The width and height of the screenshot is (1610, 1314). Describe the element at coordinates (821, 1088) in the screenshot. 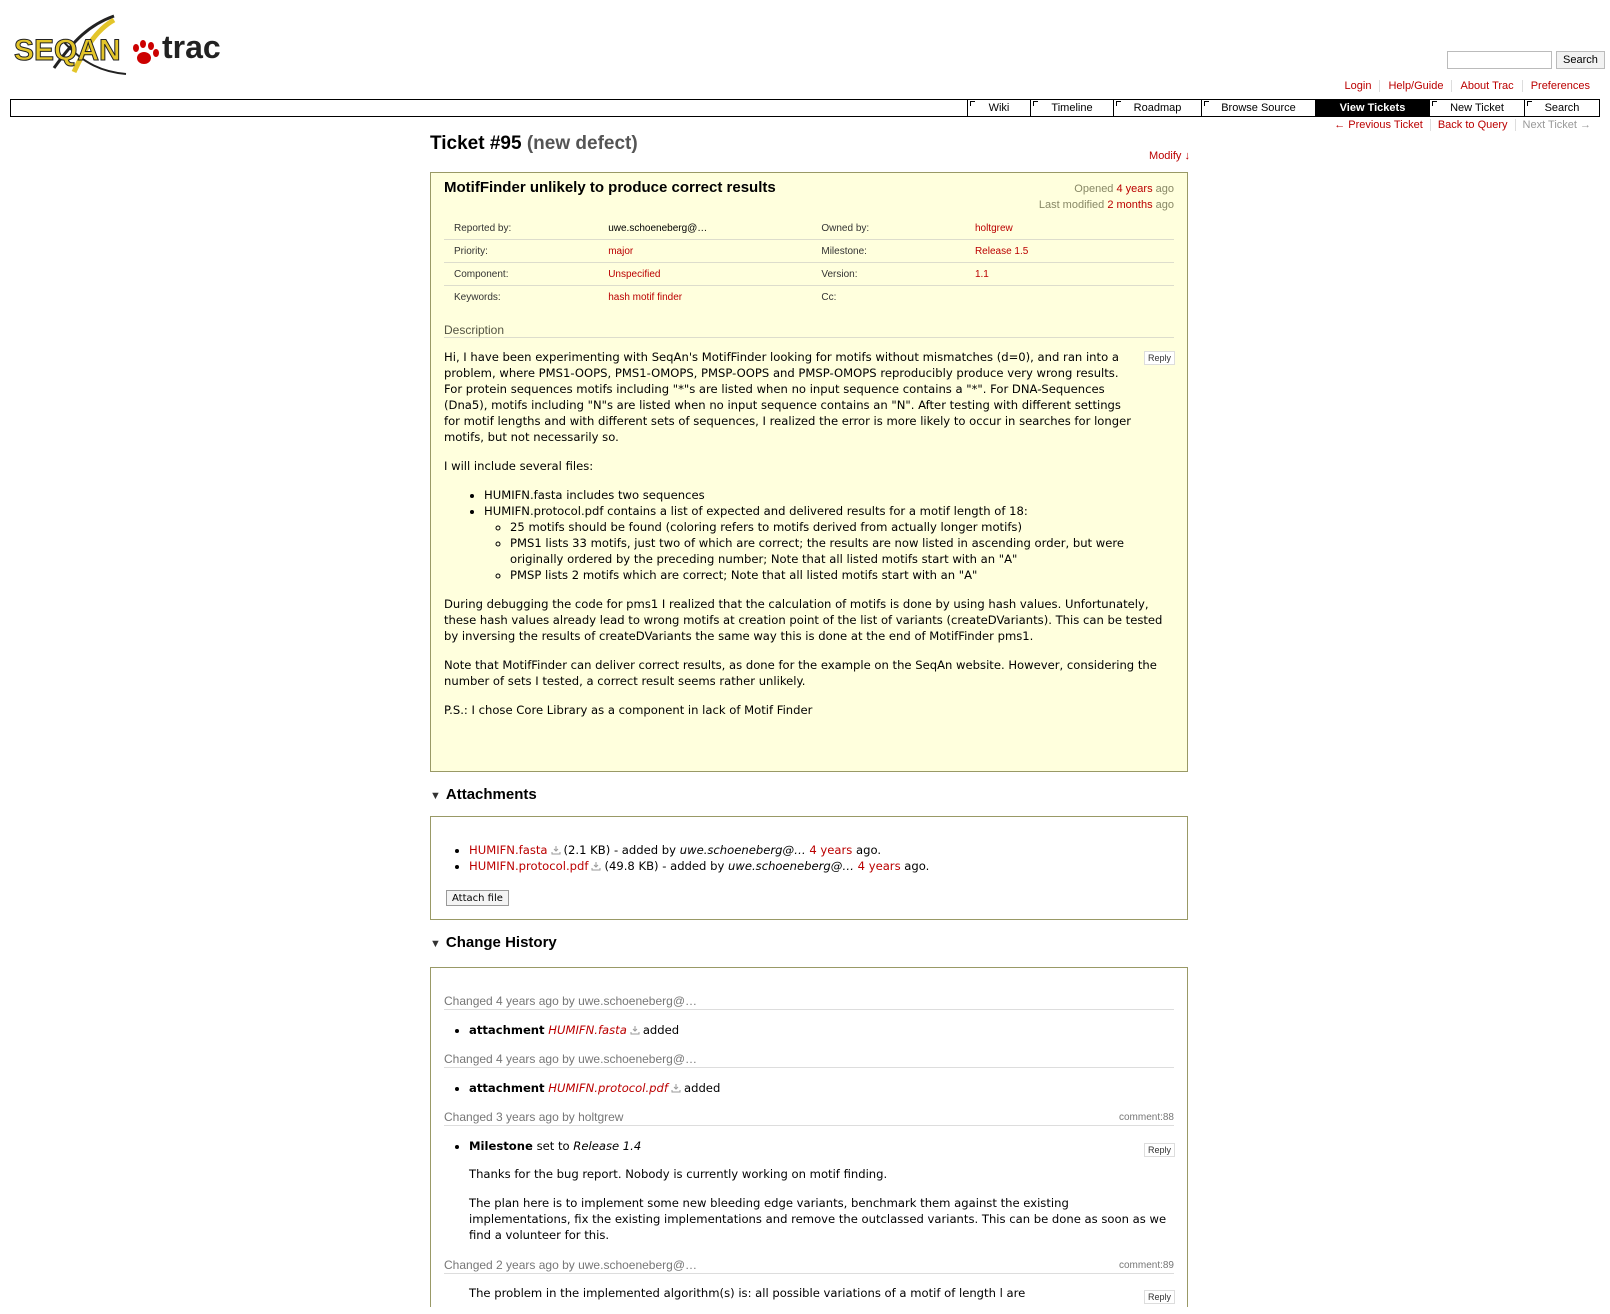

I see `change-item: attachment HUMIFN.protocol.pdfadded` at that location.